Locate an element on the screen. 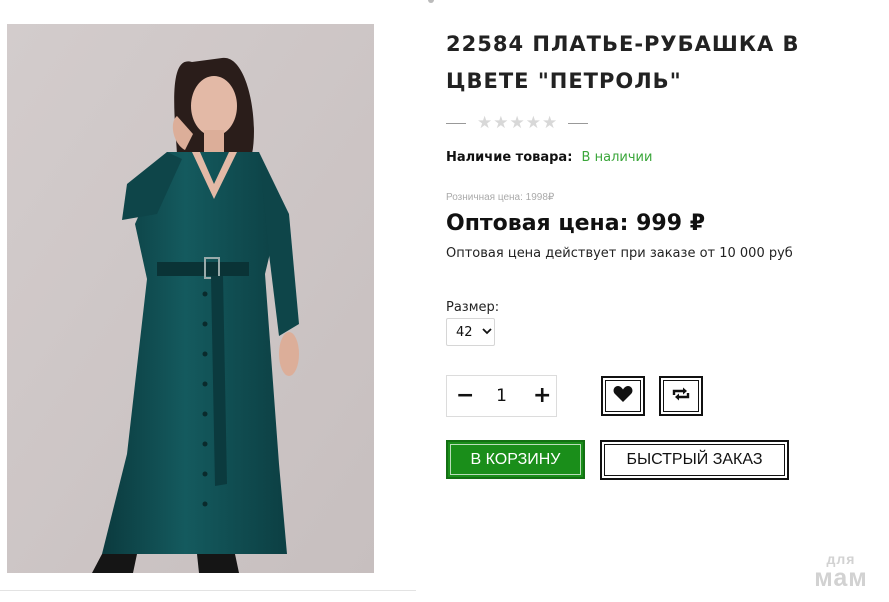  wholesale-value: 999 is located at coordinates (659, 223).